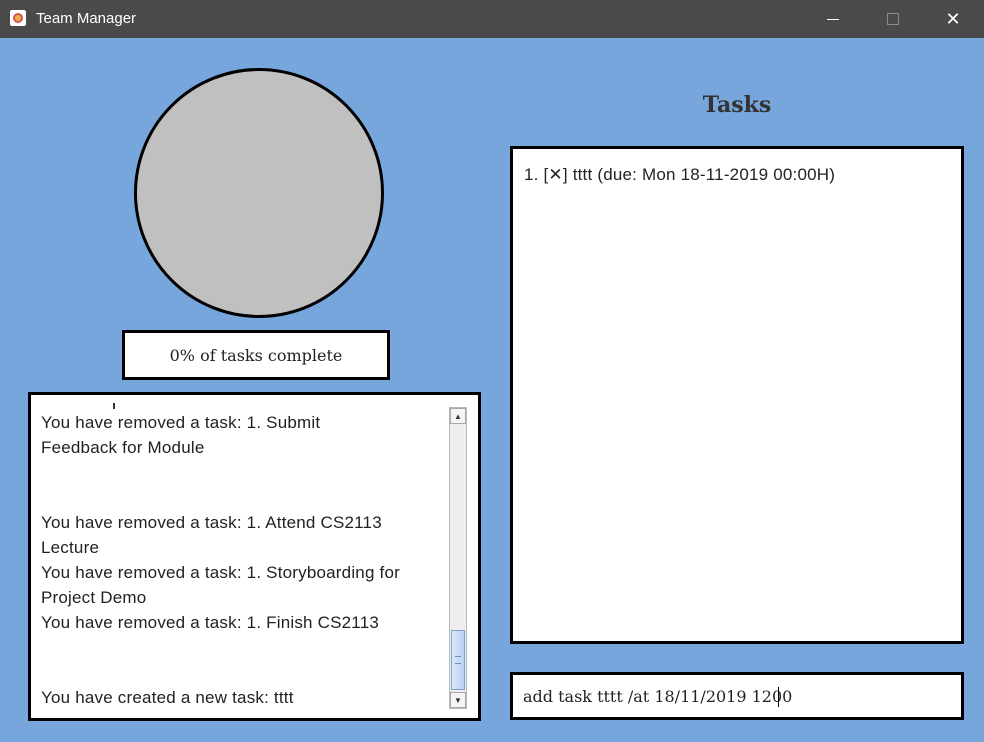 The image size is (984, 742). I want to click on command-input, so click(737, 696).